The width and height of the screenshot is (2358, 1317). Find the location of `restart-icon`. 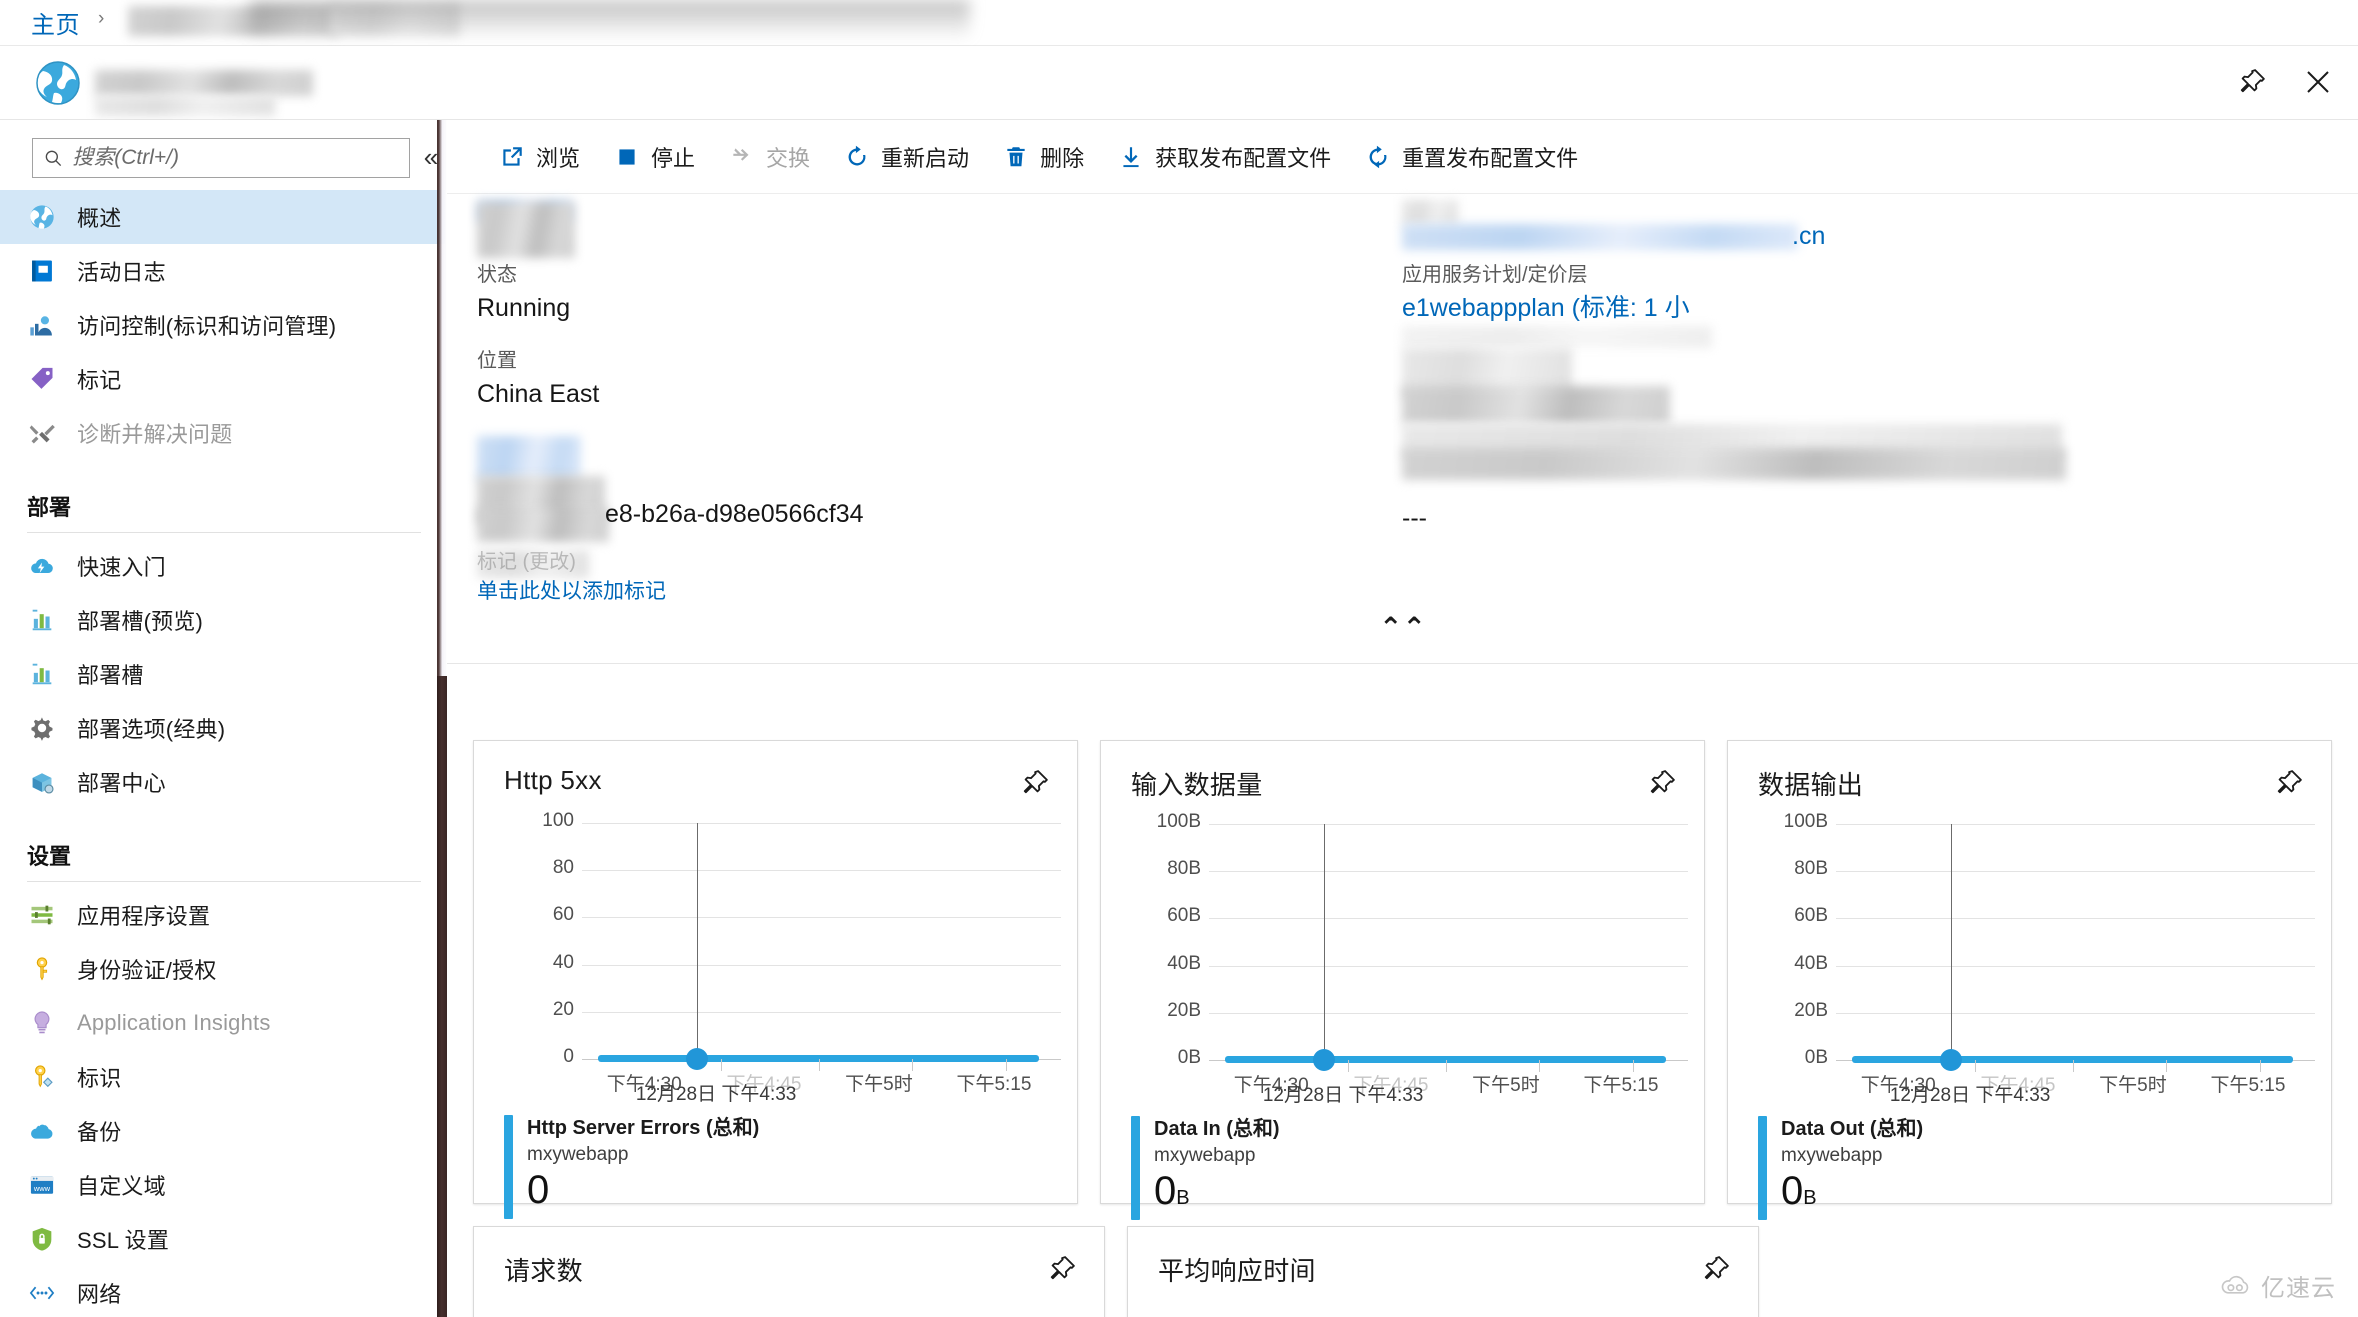

restart-icon is located at coordinates (857, 157).